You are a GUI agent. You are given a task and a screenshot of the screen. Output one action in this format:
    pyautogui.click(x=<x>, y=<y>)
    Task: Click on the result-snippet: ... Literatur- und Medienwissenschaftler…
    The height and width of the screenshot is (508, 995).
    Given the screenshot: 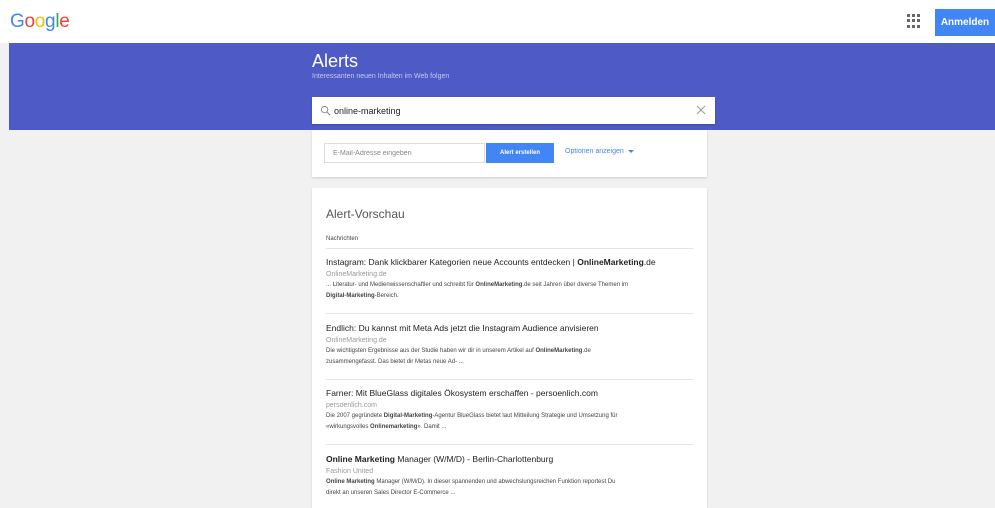 What is the action you would take?
    pyautogui.click(x=477, y=285)
    